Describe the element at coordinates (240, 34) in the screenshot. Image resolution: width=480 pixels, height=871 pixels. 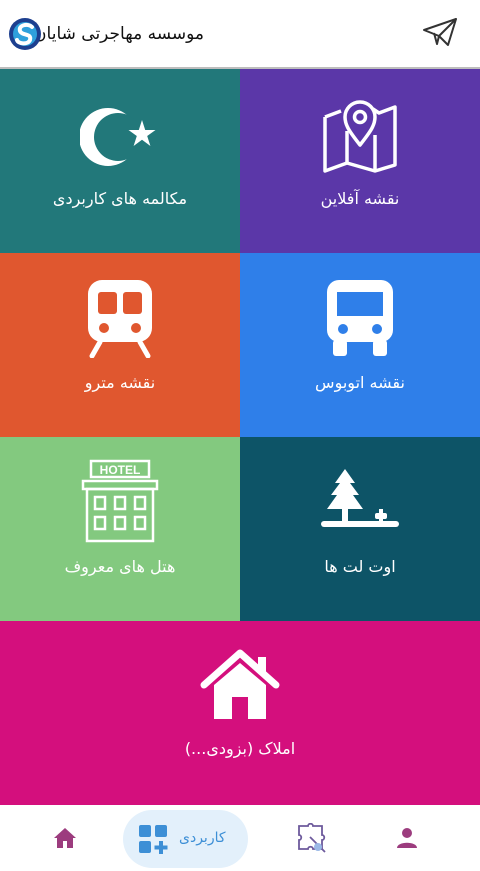
I see `app-header: موسسه مهاجرتی شایان` at that location.